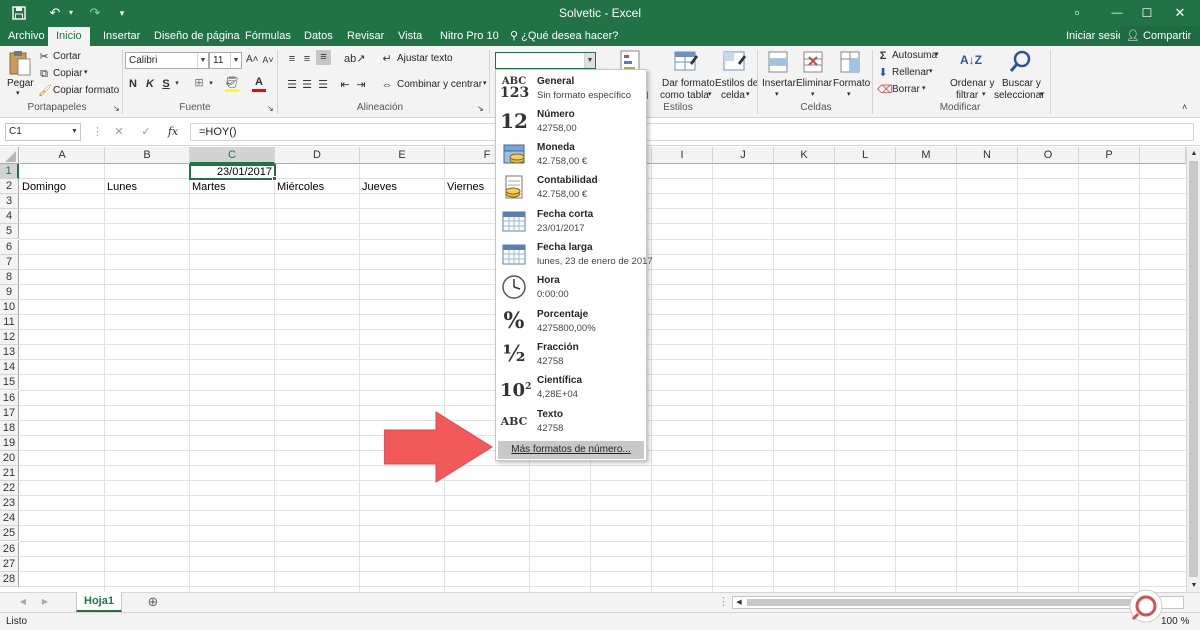 The width and height of the screenshot is (1200, 630). I want to click on align-top-icon: ≡, so click(292, 59).